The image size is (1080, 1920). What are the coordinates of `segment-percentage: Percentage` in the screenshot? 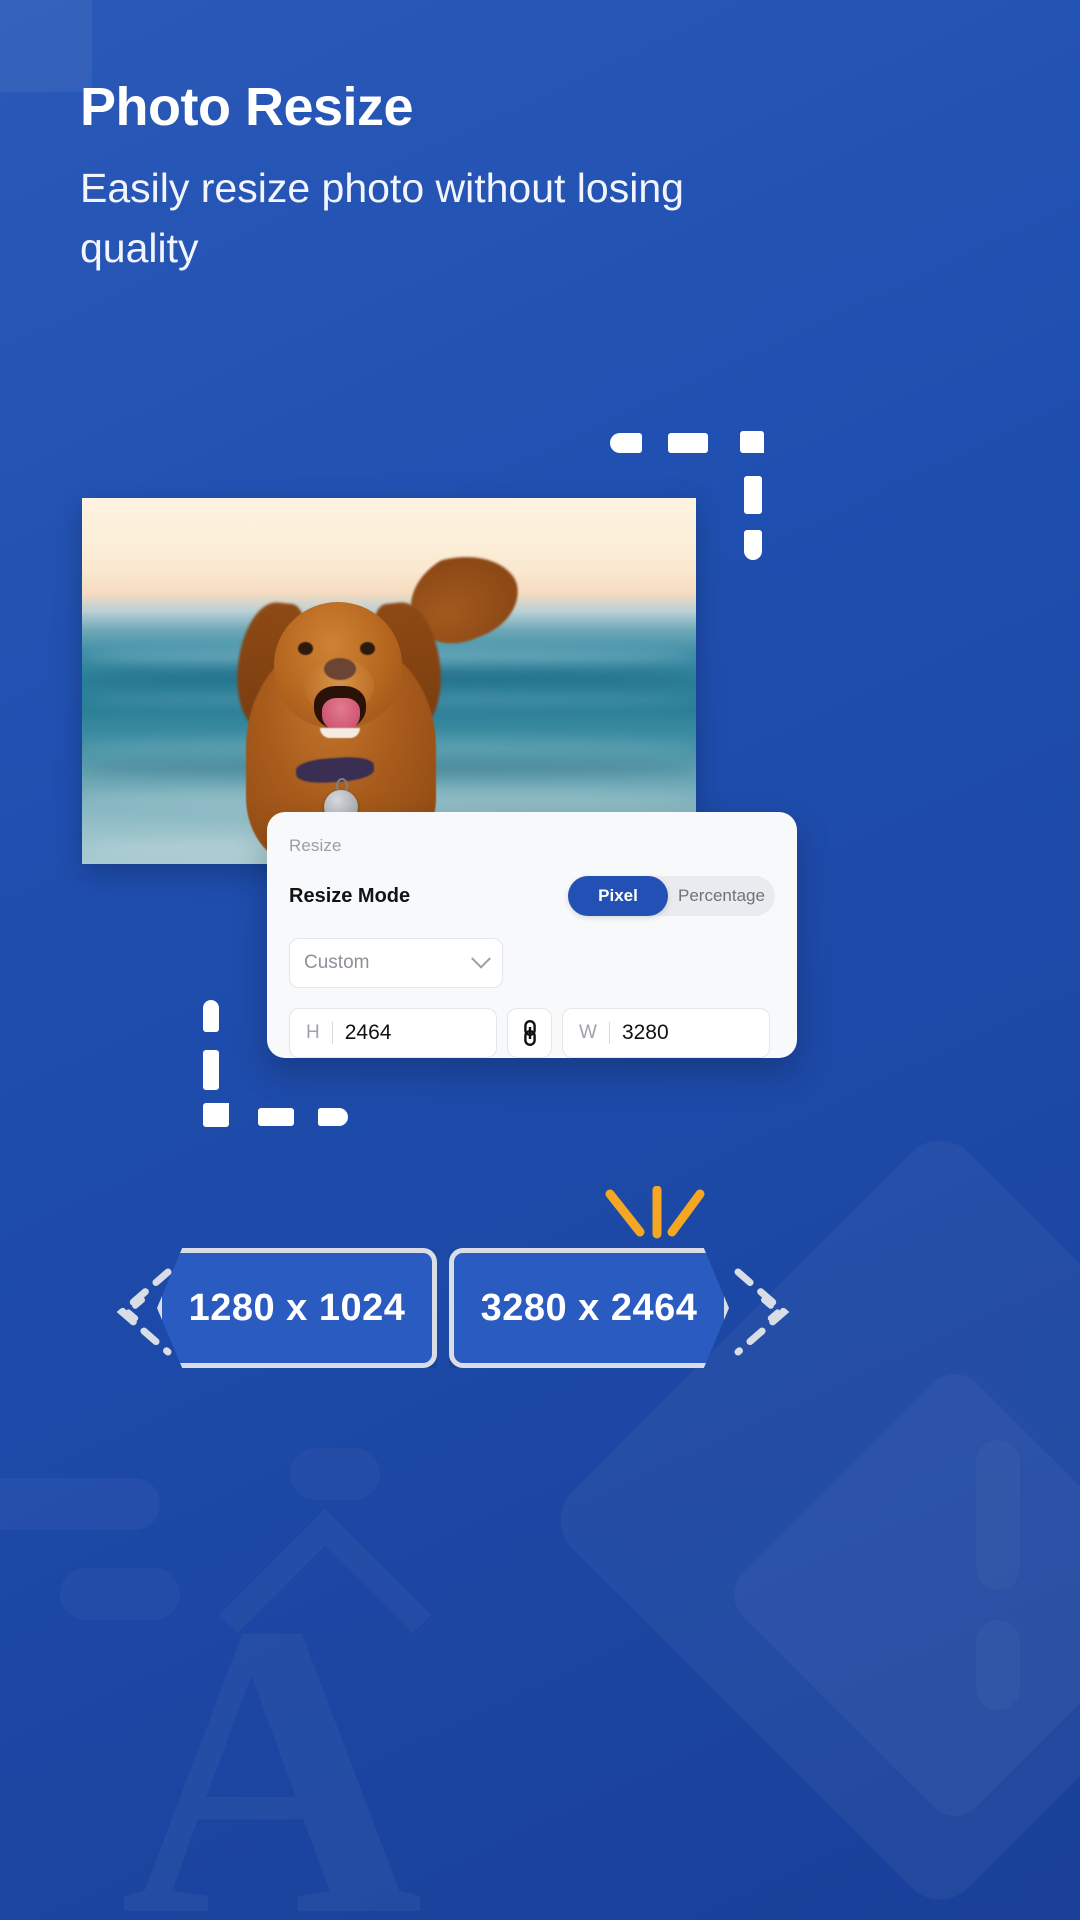 It's located at (721, 896).